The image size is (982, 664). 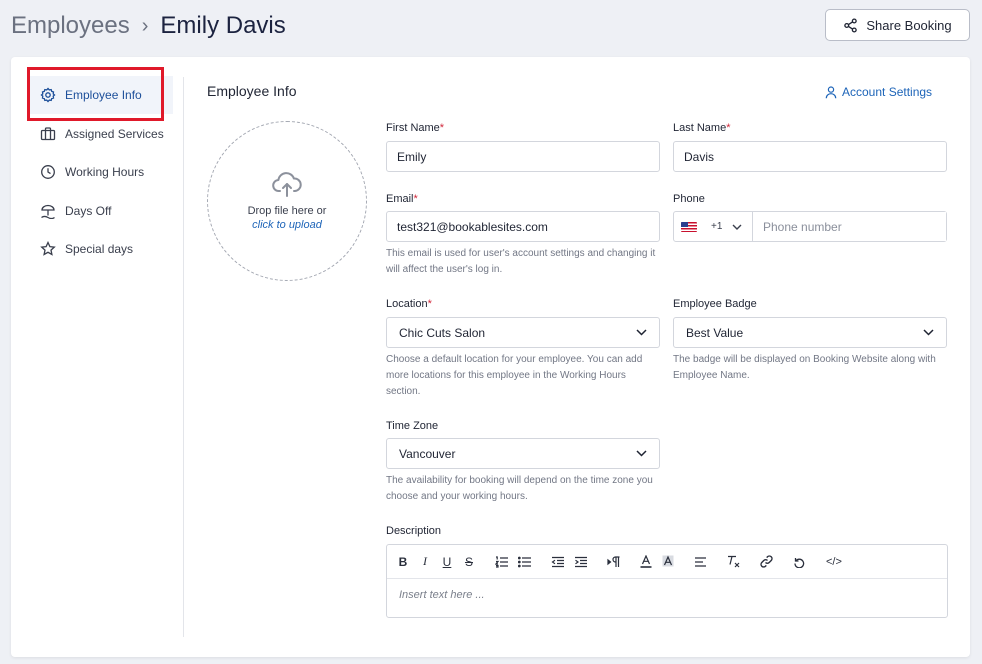 What do you see at coordinates (700, 562) in the screenshot?
I see `align-icon` at bounding box center [700, 562].